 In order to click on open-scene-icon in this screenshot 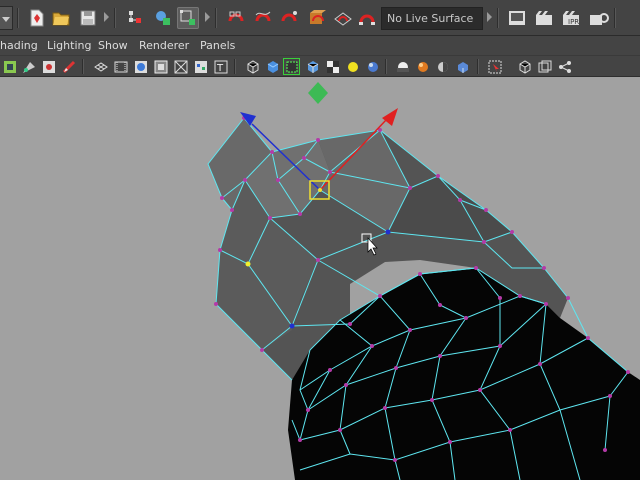, I will do `click(61, 18)`.